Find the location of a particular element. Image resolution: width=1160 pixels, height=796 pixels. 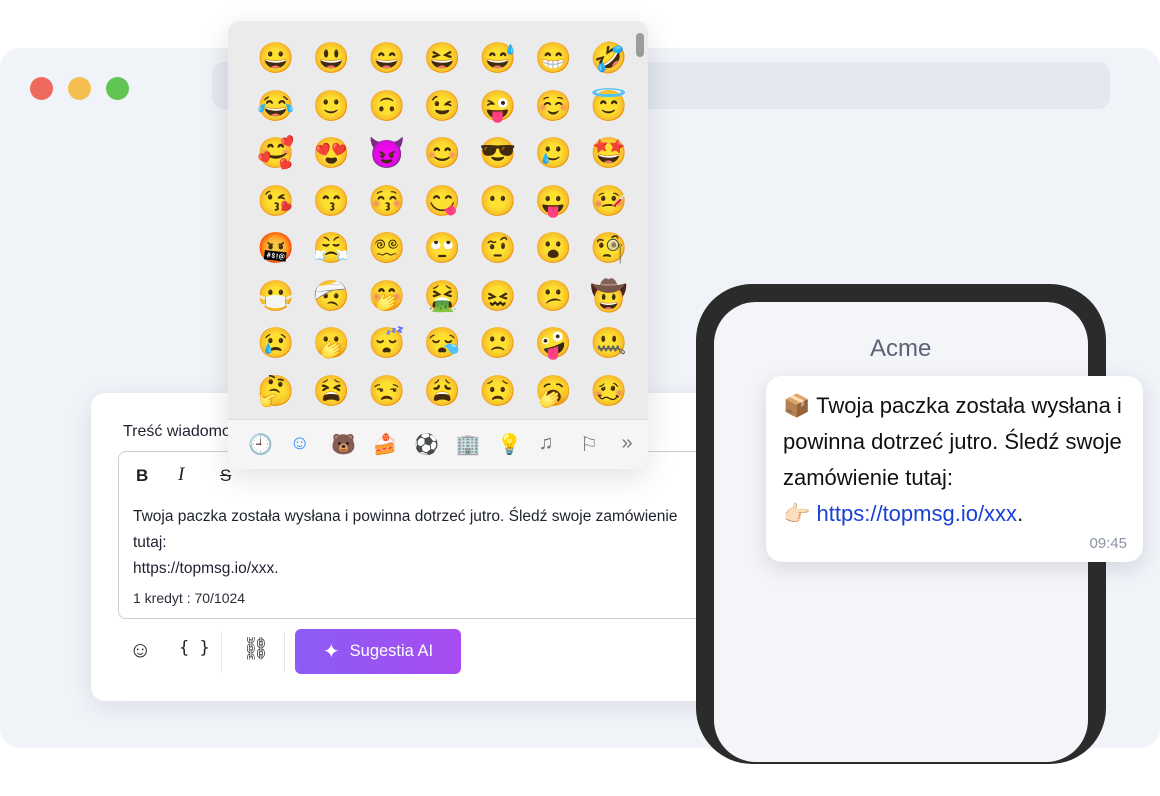

emoji-item: 🧐 is located at coordinates (609, 249).